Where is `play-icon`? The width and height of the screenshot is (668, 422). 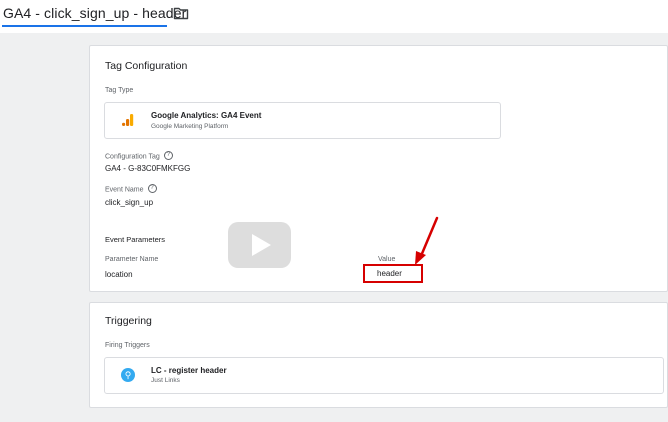
play-icon is located at coordinates (259, 245).